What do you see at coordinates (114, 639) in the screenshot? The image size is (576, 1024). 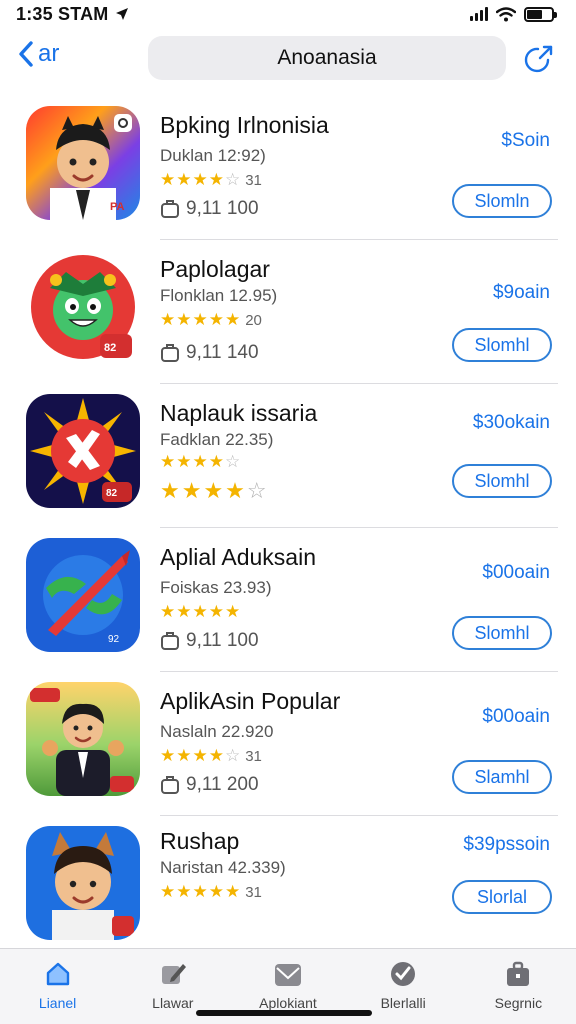 I see `svg-text: 92` at bounding box center [114, 639].